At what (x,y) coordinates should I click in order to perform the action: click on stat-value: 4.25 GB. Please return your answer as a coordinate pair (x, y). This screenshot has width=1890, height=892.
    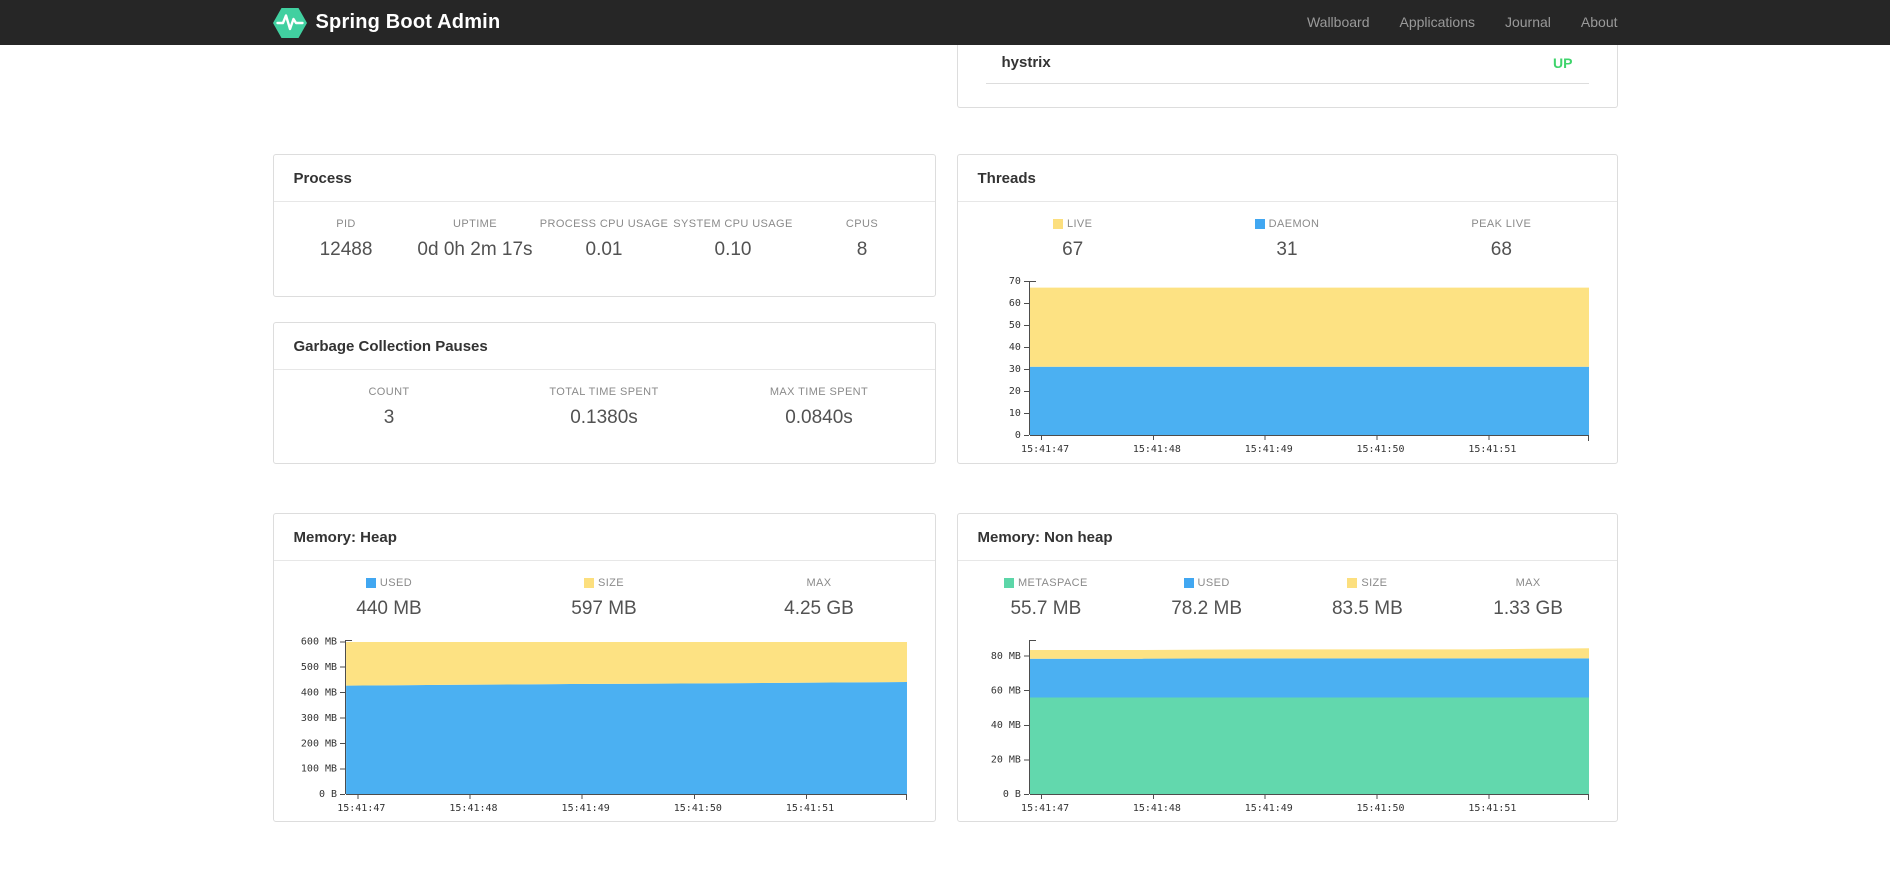
    Looking at the image, I should click on (819, 608).